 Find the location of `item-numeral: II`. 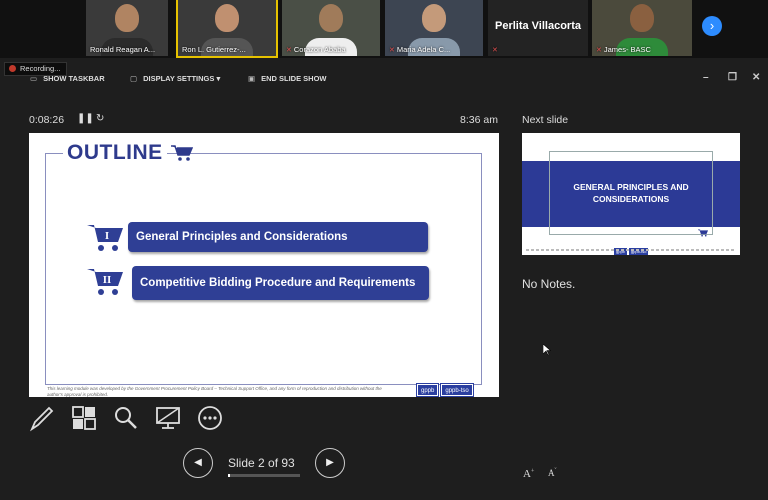

item-numeral: II is located at coordinates (107, 280).